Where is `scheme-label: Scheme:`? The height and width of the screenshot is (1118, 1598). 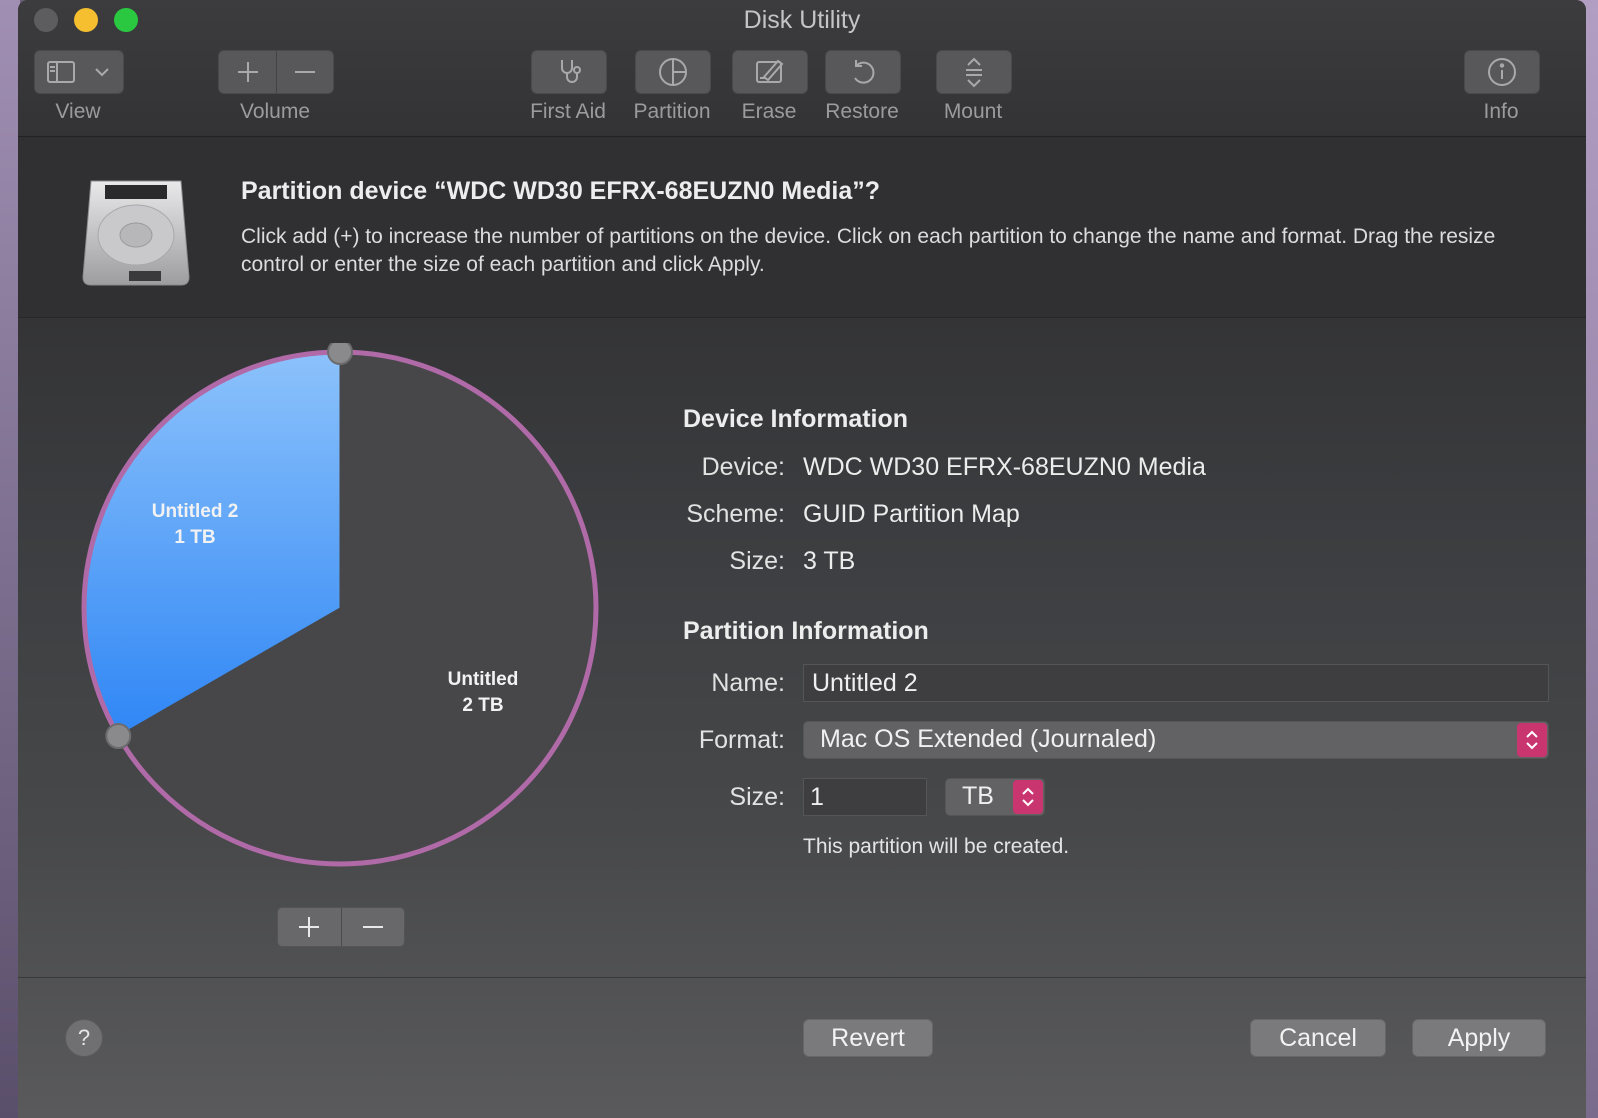
scheme-label: Scheme: is located at coordinates (735, 514).